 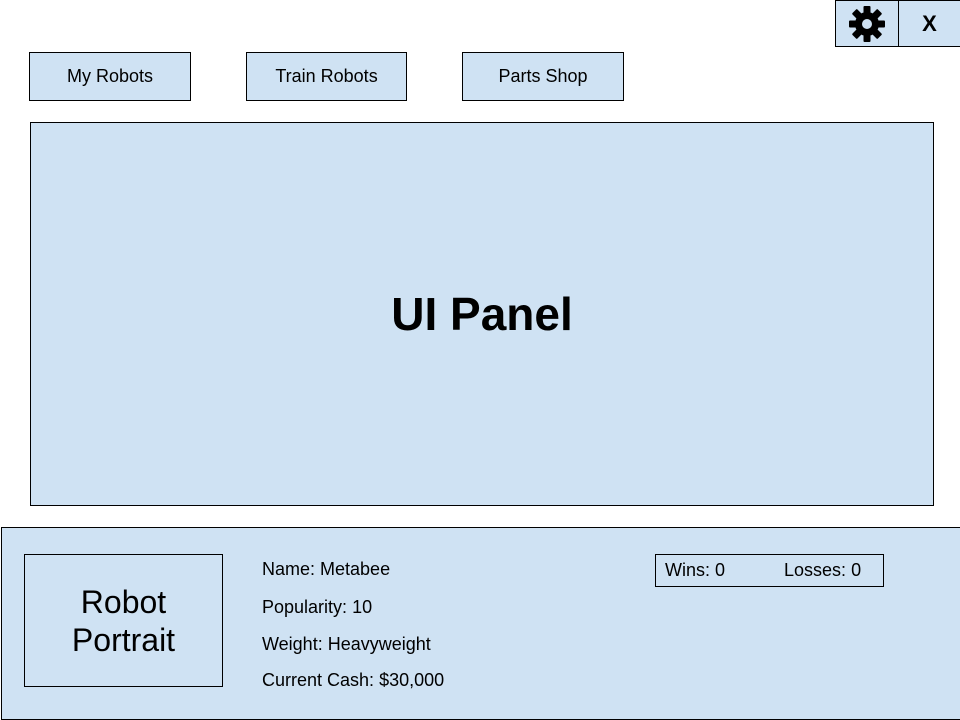 What do you see at coordinates (326, 76) in the screenshot?
I see `train-robots-button: Train Robots` at bounding box center [326, 76].